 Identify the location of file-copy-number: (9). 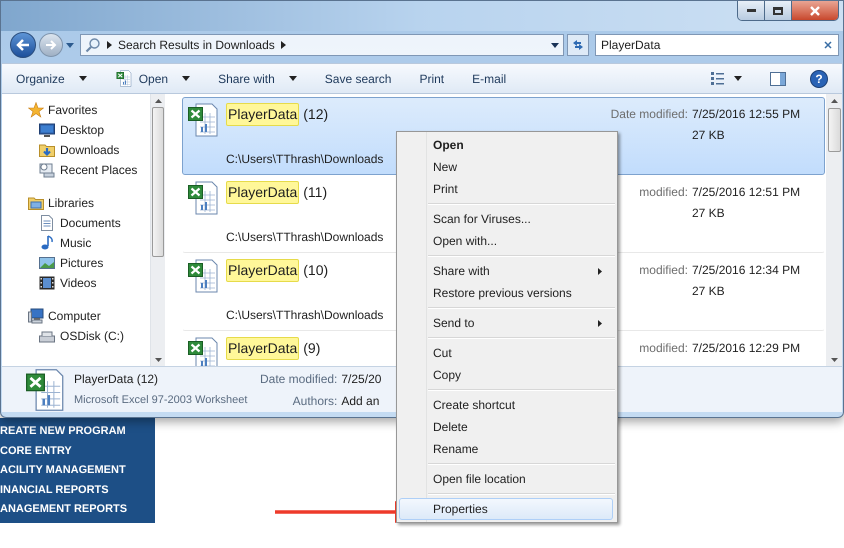
(311, 348).